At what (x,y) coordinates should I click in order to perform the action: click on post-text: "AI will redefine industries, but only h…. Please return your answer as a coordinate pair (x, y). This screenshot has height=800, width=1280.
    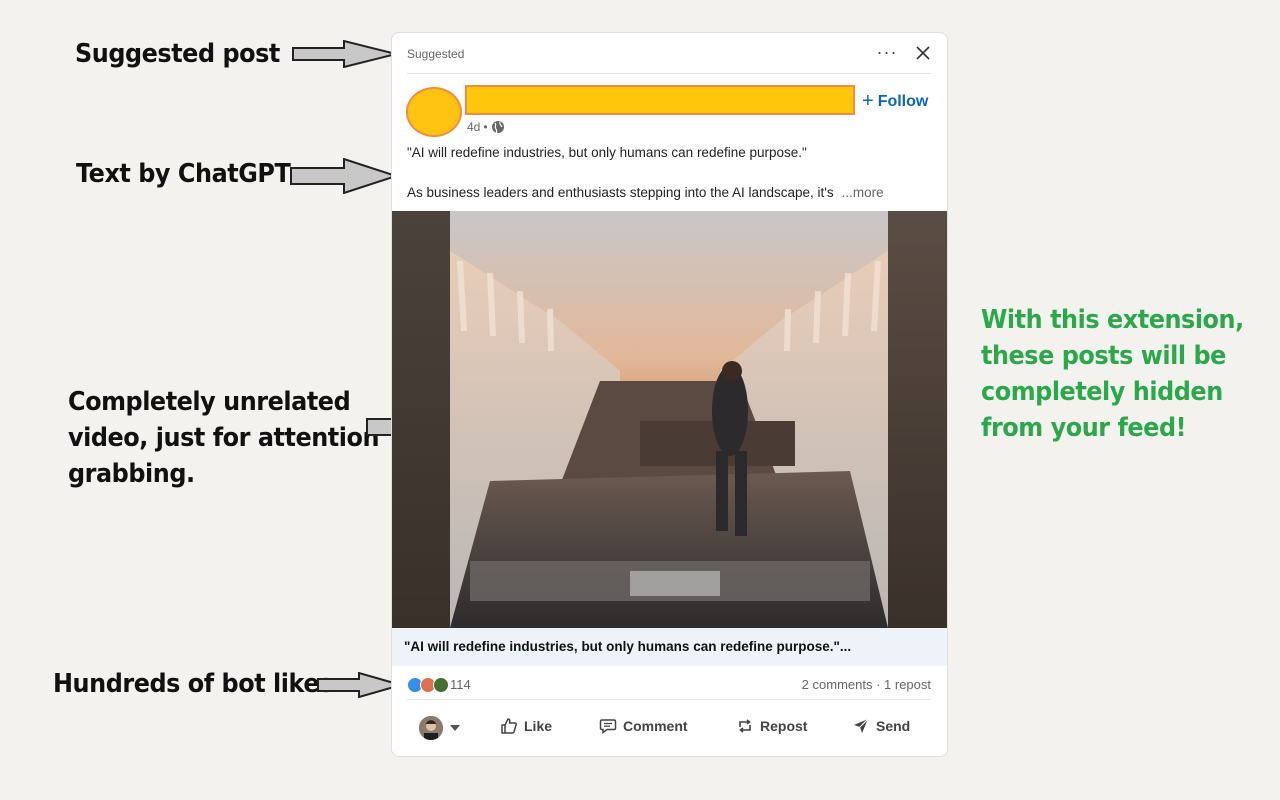
    Looking at the image, I should click on (669, 172).